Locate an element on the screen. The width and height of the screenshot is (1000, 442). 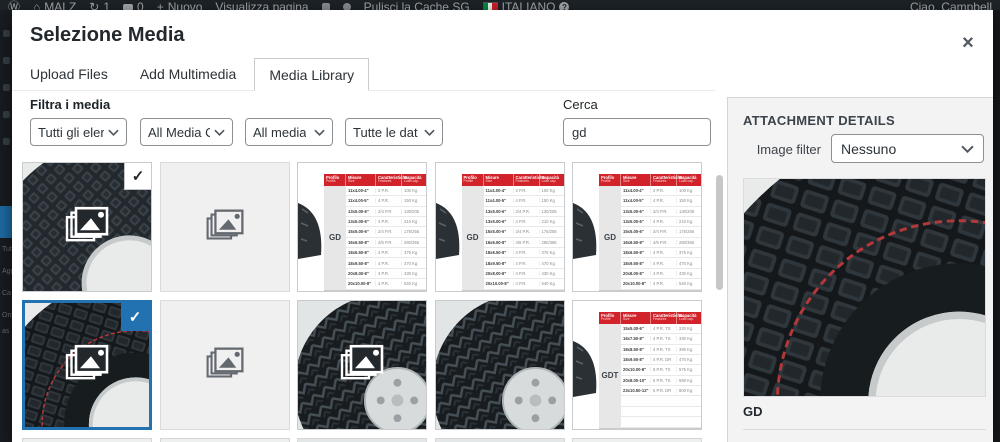
filter-type-select: Tutti gli eler is located at coordinates (78, 132).